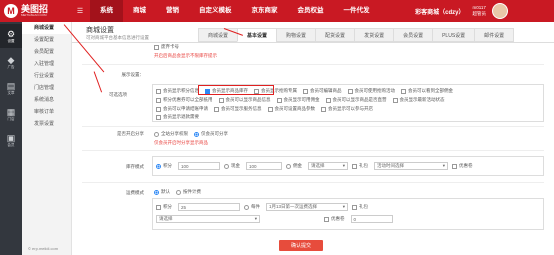 This screenshot has width=554, height=255. Describe the element at coordinates (454, 35) in the screenshot. I see `tab-plus-settings: PLUS设置` at that location.